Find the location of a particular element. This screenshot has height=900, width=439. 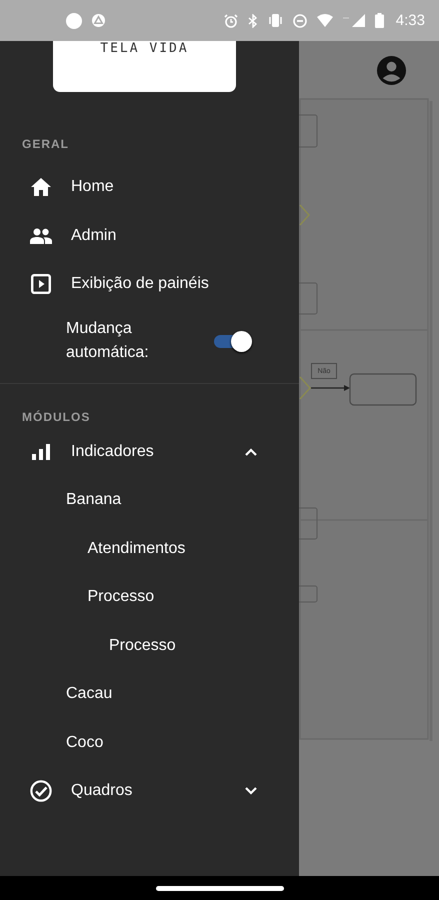

submenu-item: Banana is located at coordinates (94, 500).